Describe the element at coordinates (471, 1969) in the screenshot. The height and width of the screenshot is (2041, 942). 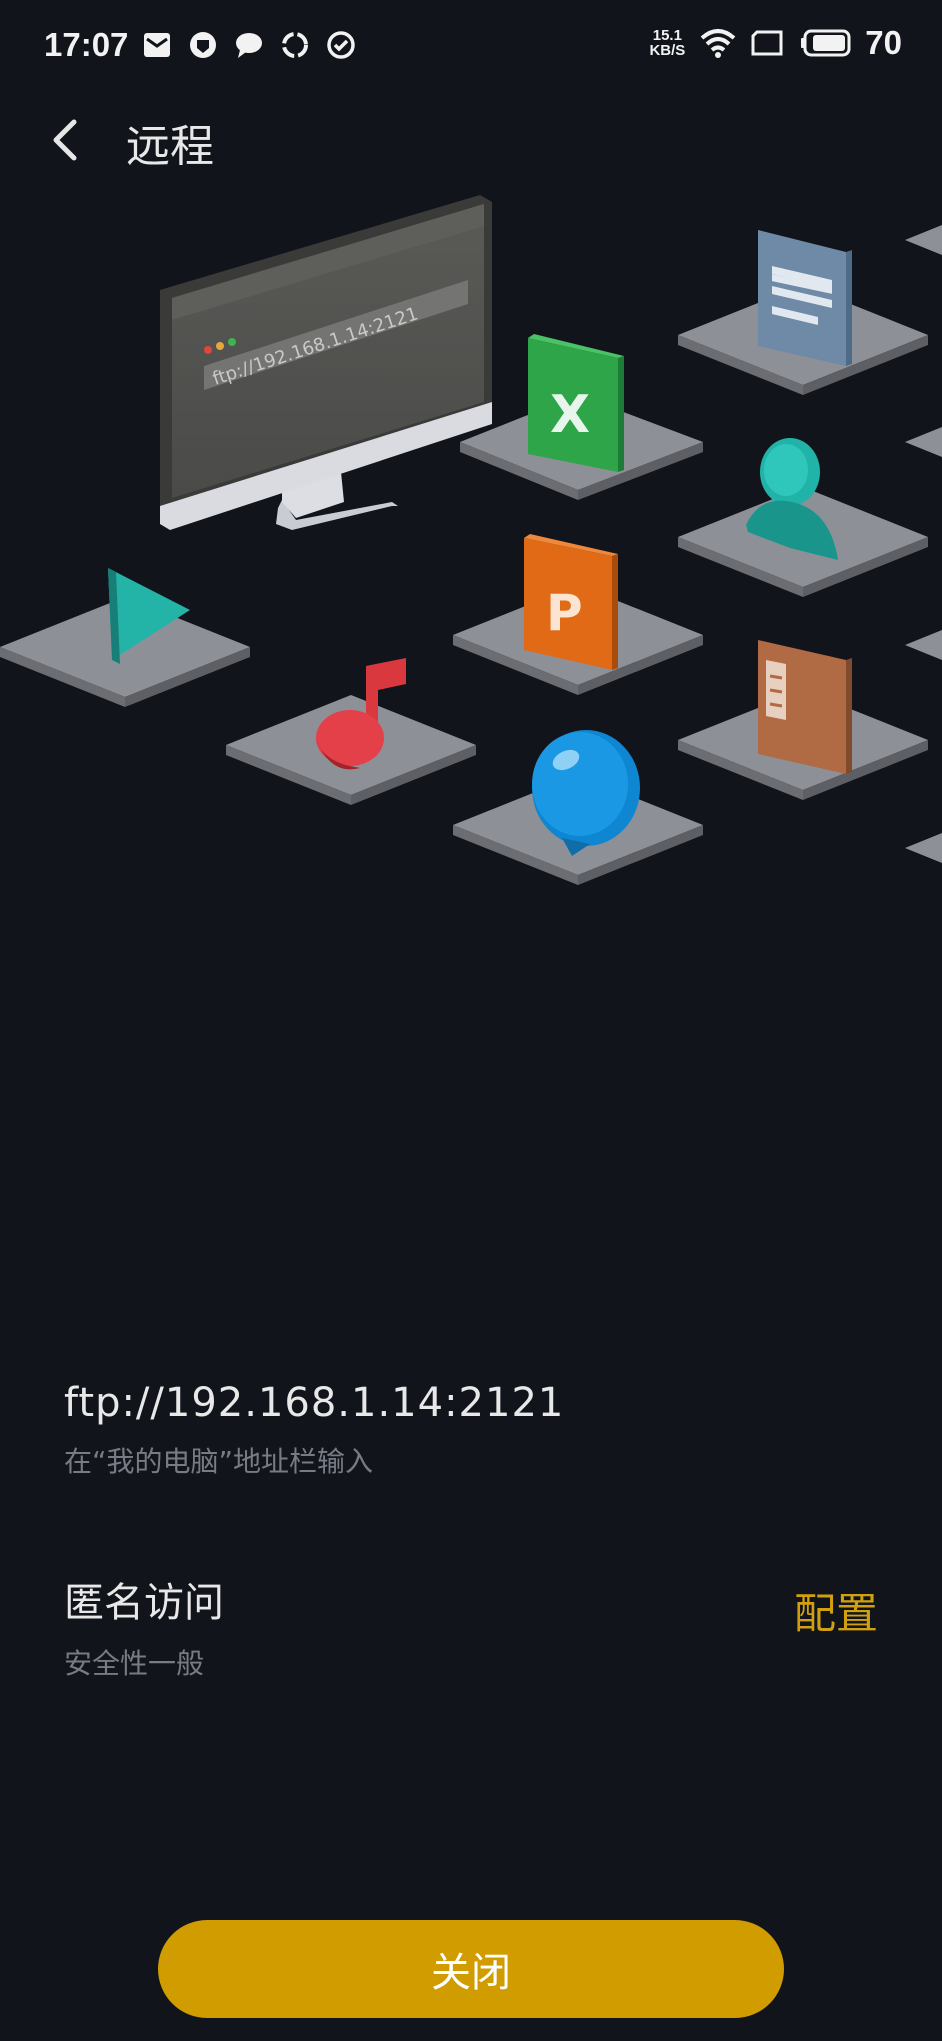
I see `close-button: 关闭` at that location.